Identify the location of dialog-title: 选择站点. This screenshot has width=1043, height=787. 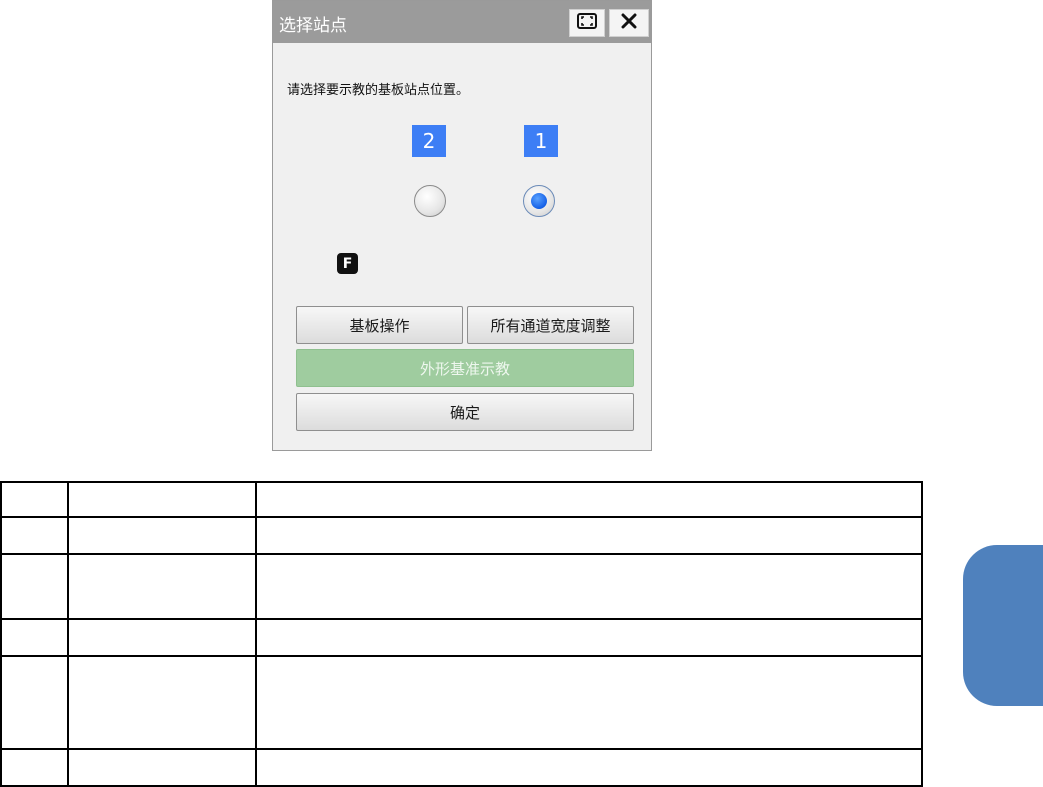
(313, 26).